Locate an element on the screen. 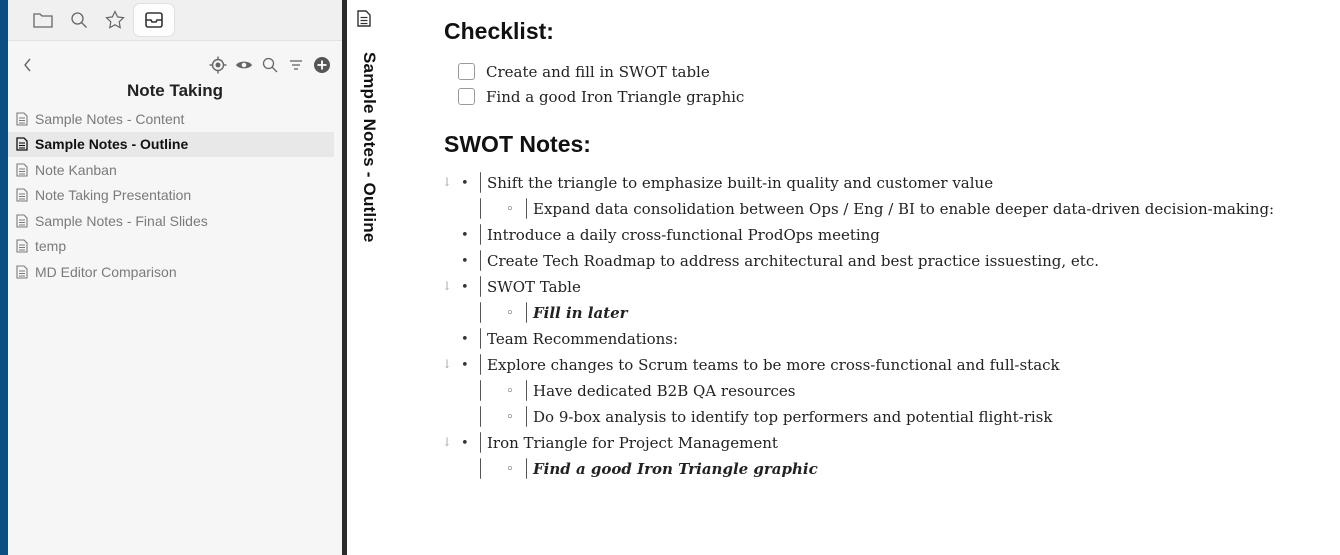 The width and height of the screenshot is (1340, 555). file-label: Sample Notes - Outline is located at coordinates (112, 144).